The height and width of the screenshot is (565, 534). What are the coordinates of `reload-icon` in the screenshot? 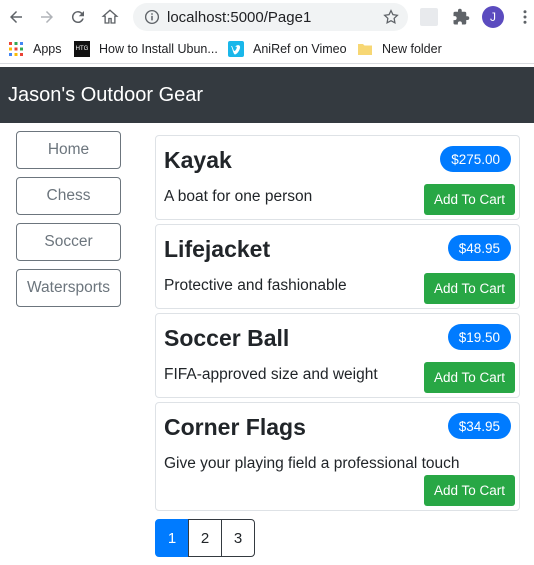 It's located at (78, 17).